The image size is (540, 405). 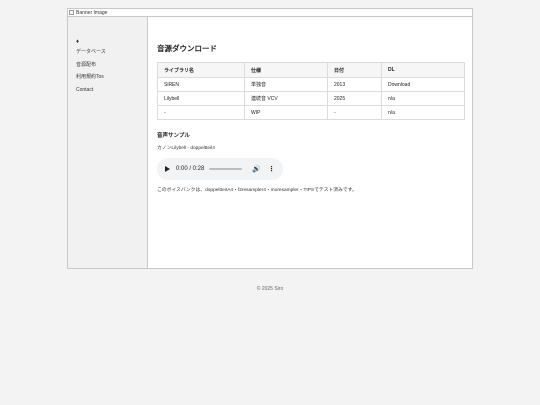 What do you see at coordinates (354, 70) in the screenshot?
I see `column-header: 日付` at bounding box center [354, 70].